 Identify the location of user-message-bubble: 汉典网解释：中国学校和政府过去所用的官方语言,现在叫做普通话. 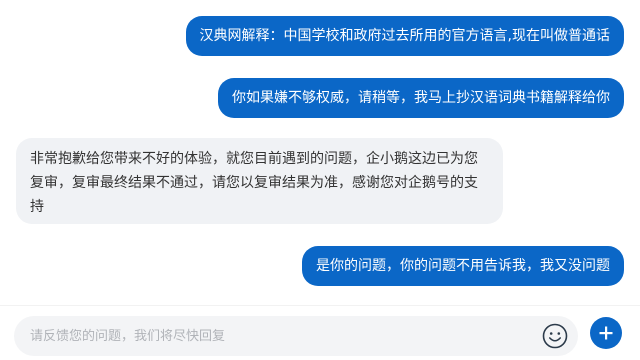
(404, 36).